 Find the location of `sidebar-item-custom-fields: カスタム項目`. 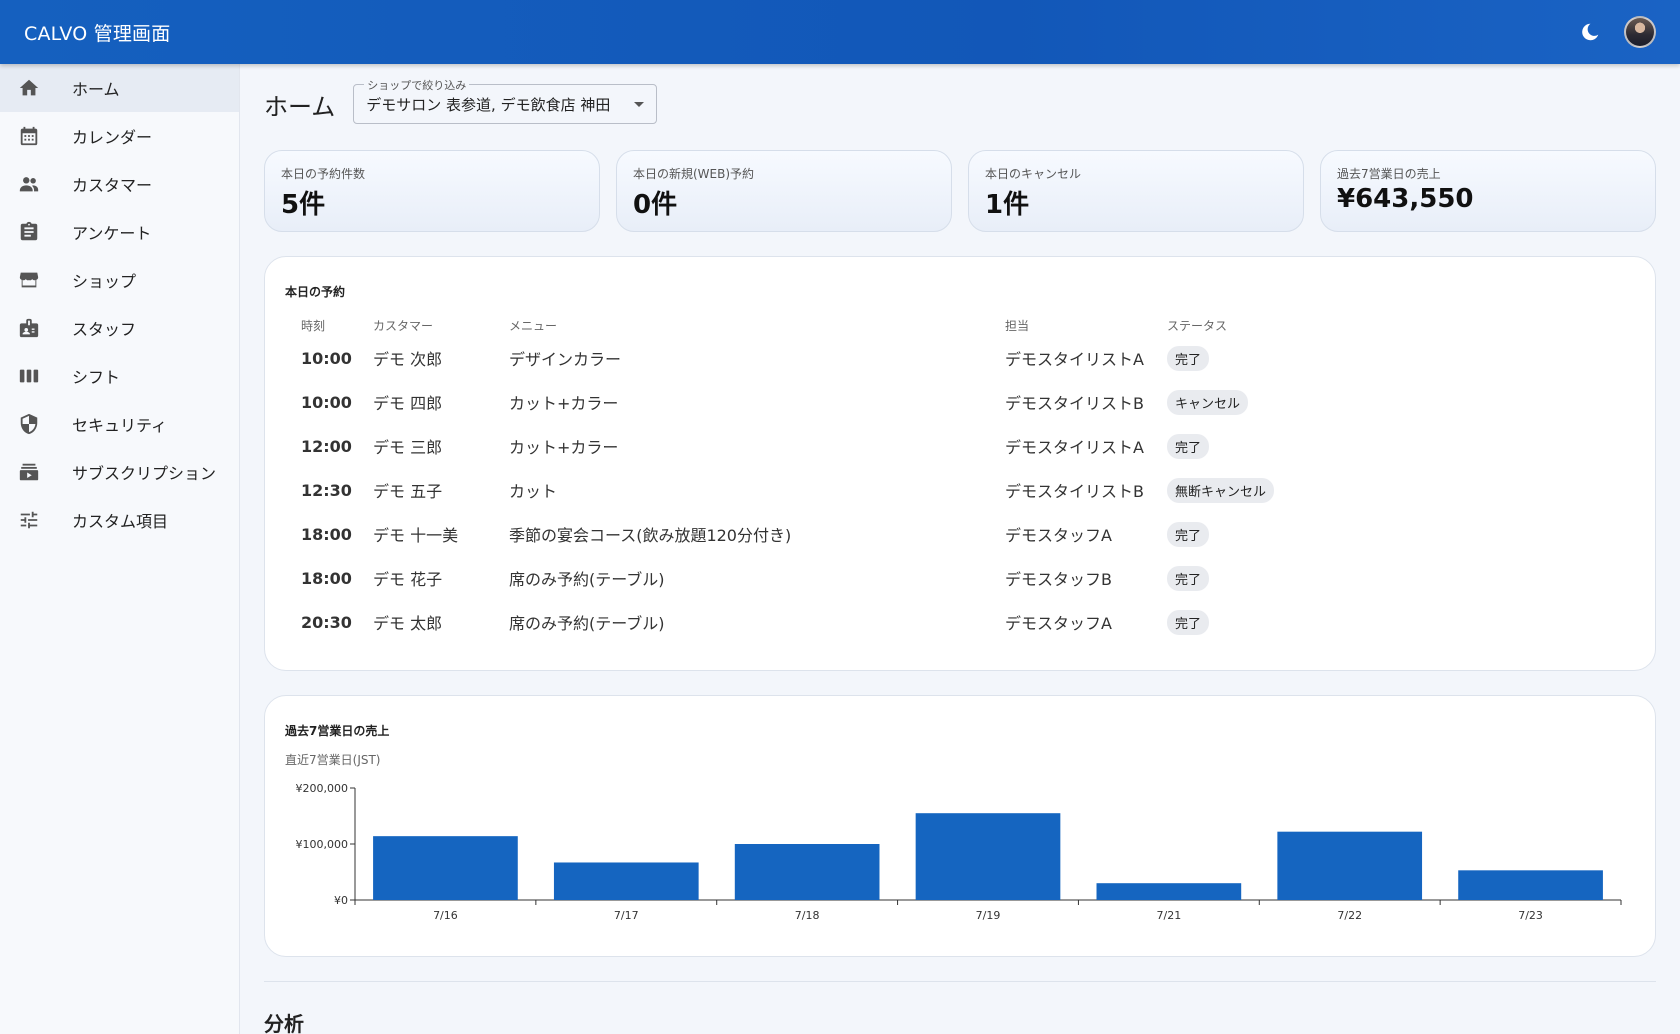

sidebar-item-custom-fields: カスタム項目 is located at coordinates (119, 520).